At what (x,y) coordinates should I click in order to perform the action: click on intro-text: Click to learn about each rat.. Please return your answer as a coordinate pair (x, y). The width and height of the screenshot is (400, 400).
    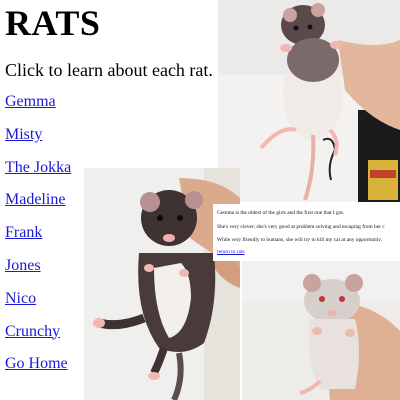
    Looking at the image, I should click on (109, 70).